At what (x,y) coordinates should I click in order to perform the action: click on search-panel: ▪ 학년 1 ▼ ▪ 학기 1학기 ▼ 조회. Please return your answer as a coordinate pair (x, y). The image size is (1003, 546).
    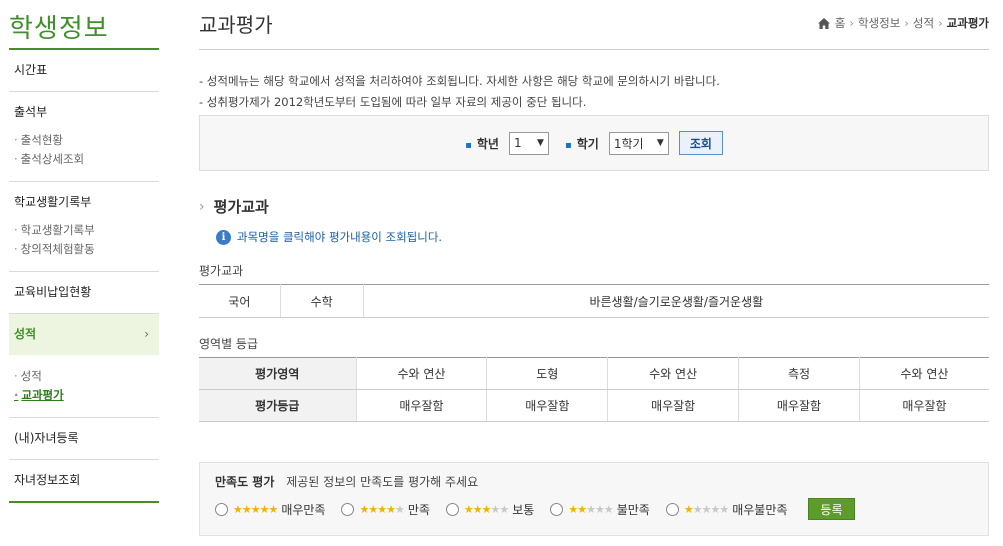
    Looking at the image, I should click on (594, 143).